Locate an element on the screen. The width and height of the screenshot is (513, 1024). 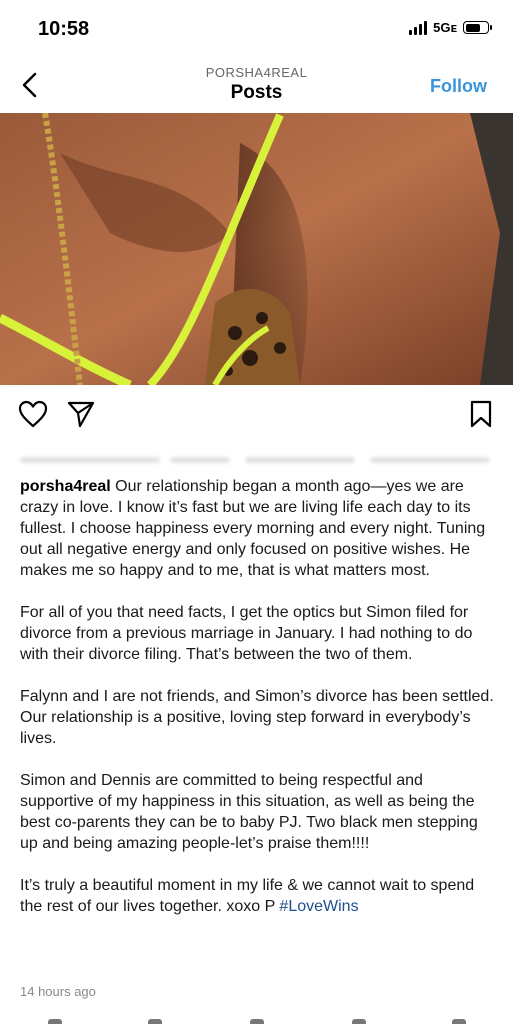
share-button is located at coordinates (81, 416).